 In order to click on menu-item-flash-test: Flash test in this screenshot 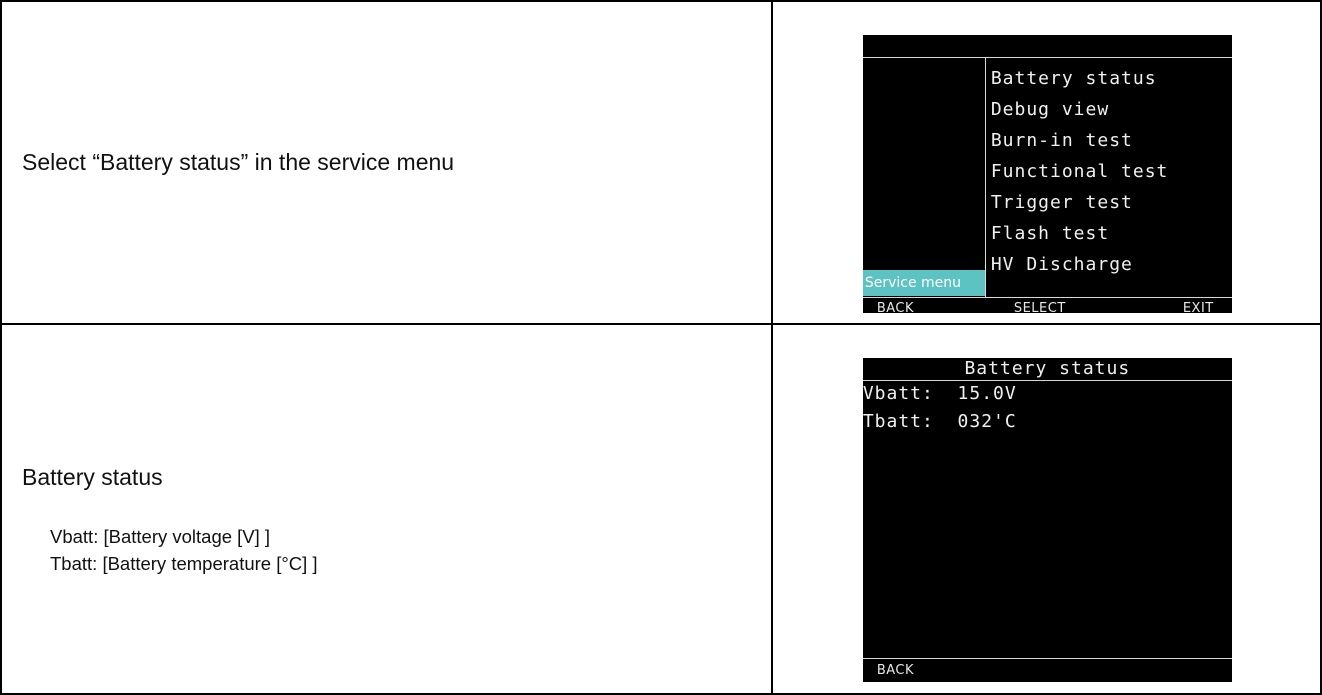, I will do `click(1050, 234)`.